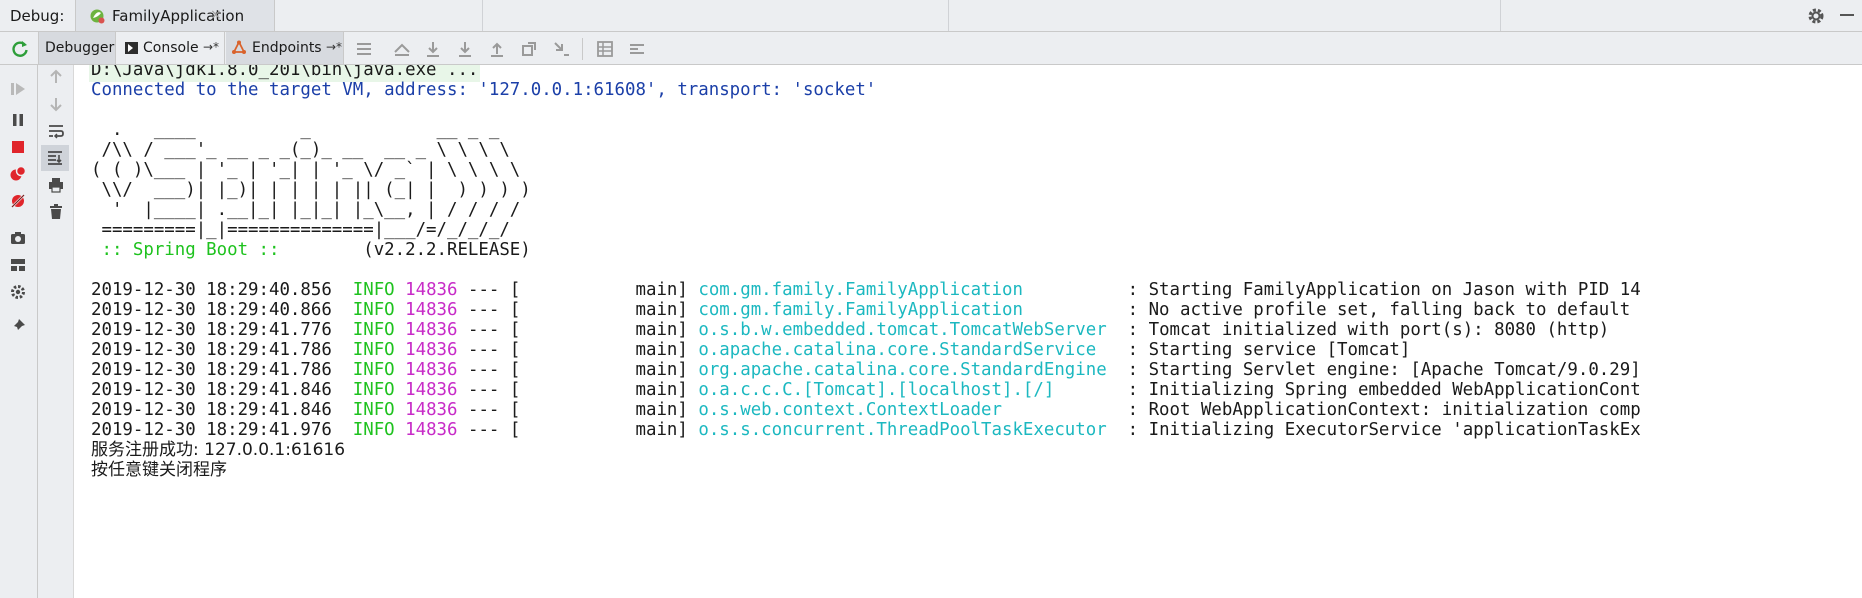 This screenshot has width=1862, height=598. I want to click on tab-console: Console →*, so click(171, 48).